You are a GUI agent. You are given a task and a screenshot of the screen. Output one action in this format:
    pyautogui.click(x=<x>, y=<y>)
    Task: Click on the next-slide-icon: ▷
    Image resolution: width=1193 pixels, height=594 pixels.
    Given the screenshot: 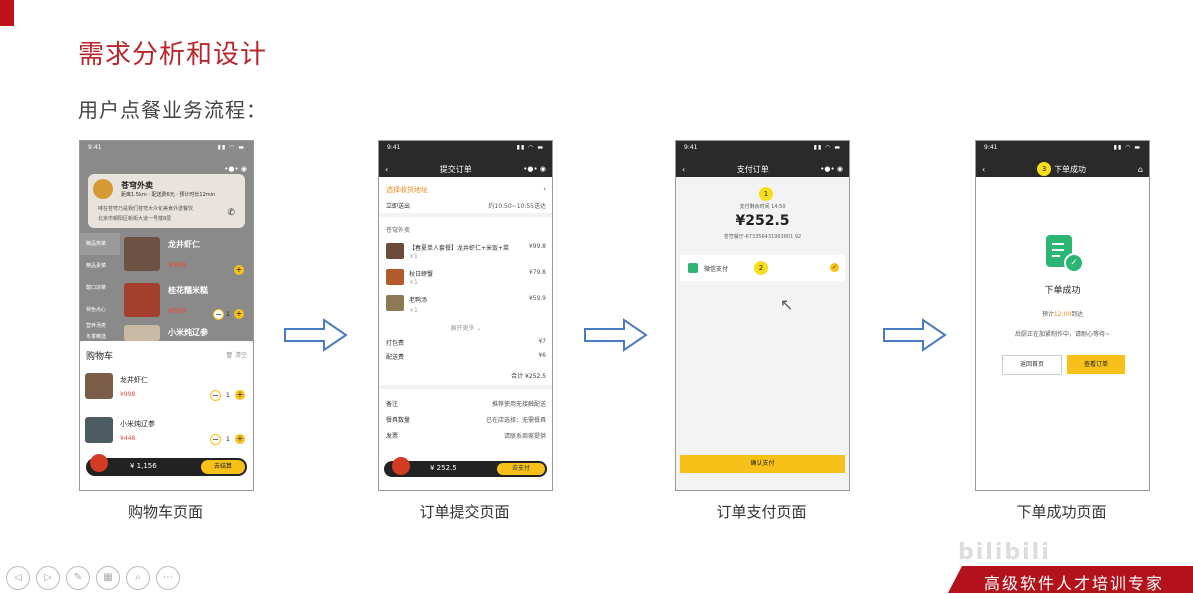 What is the action you would take?
    pyautogui.click(x=48, y=578)
    